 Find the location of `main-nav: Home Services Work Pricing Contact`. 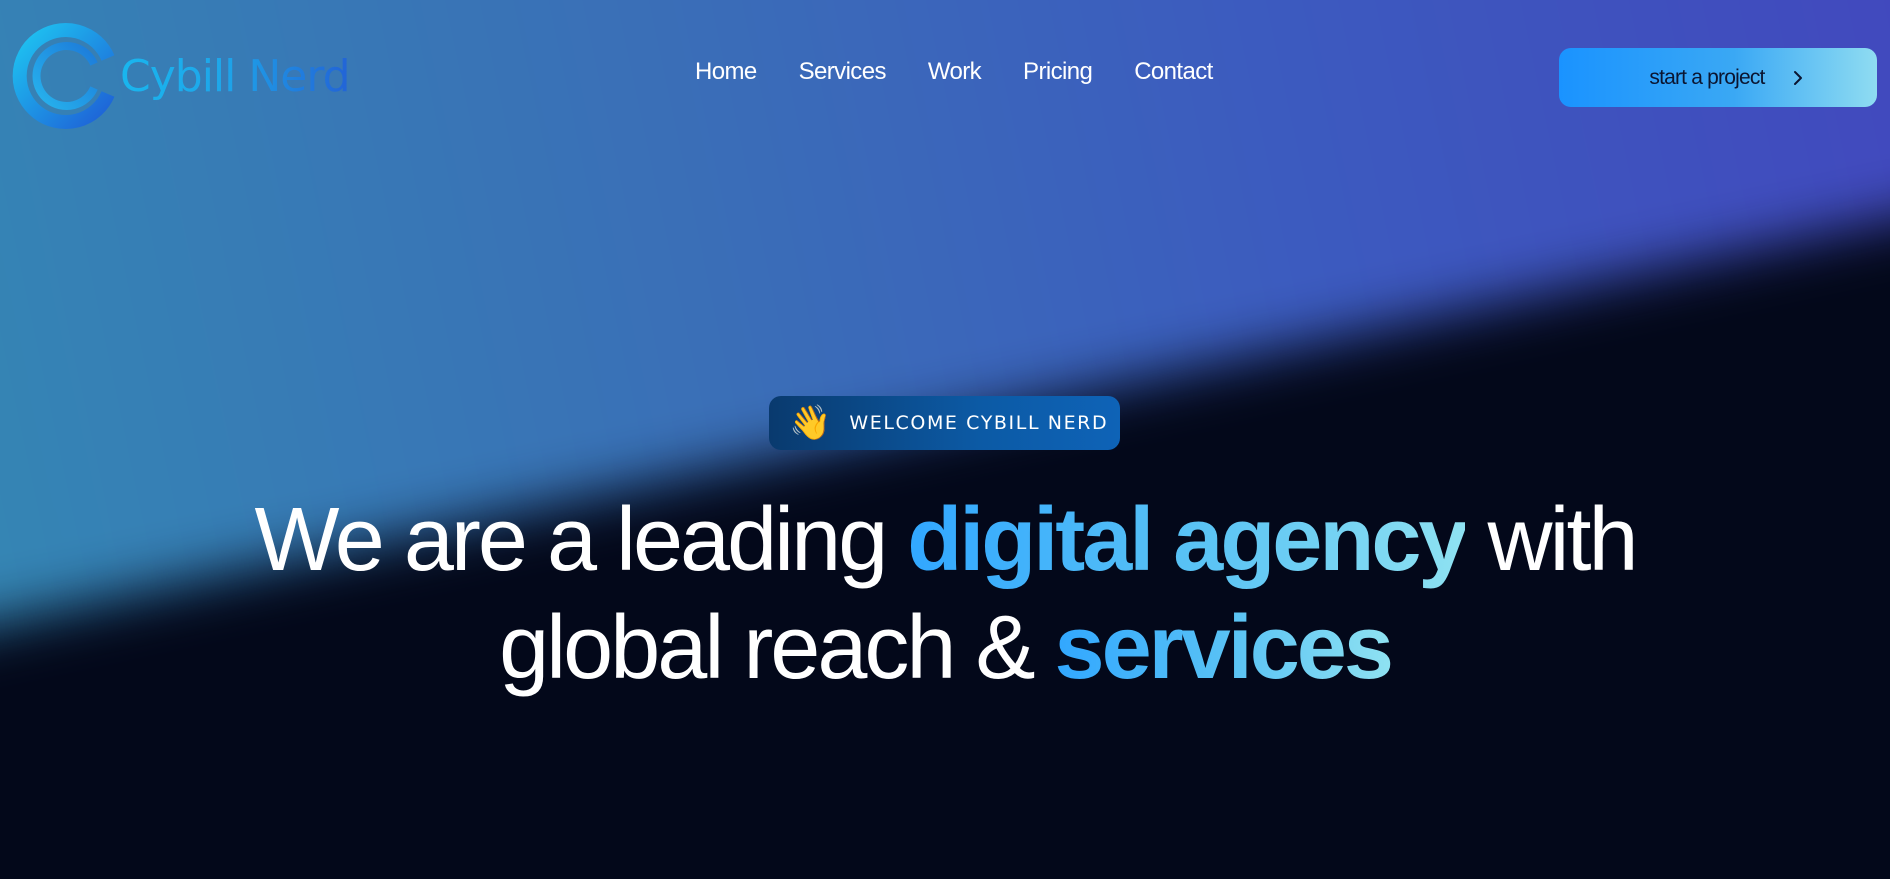

main-nav: Home Services Work Pricing Contact is located at coordinates (954, 72).